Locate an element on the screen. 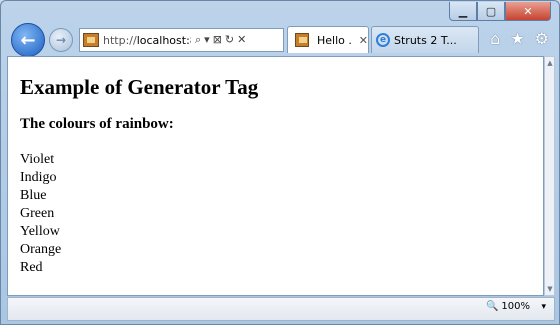 The image size is (560, 325). list-item: Red is located at coordinates (31, 267).